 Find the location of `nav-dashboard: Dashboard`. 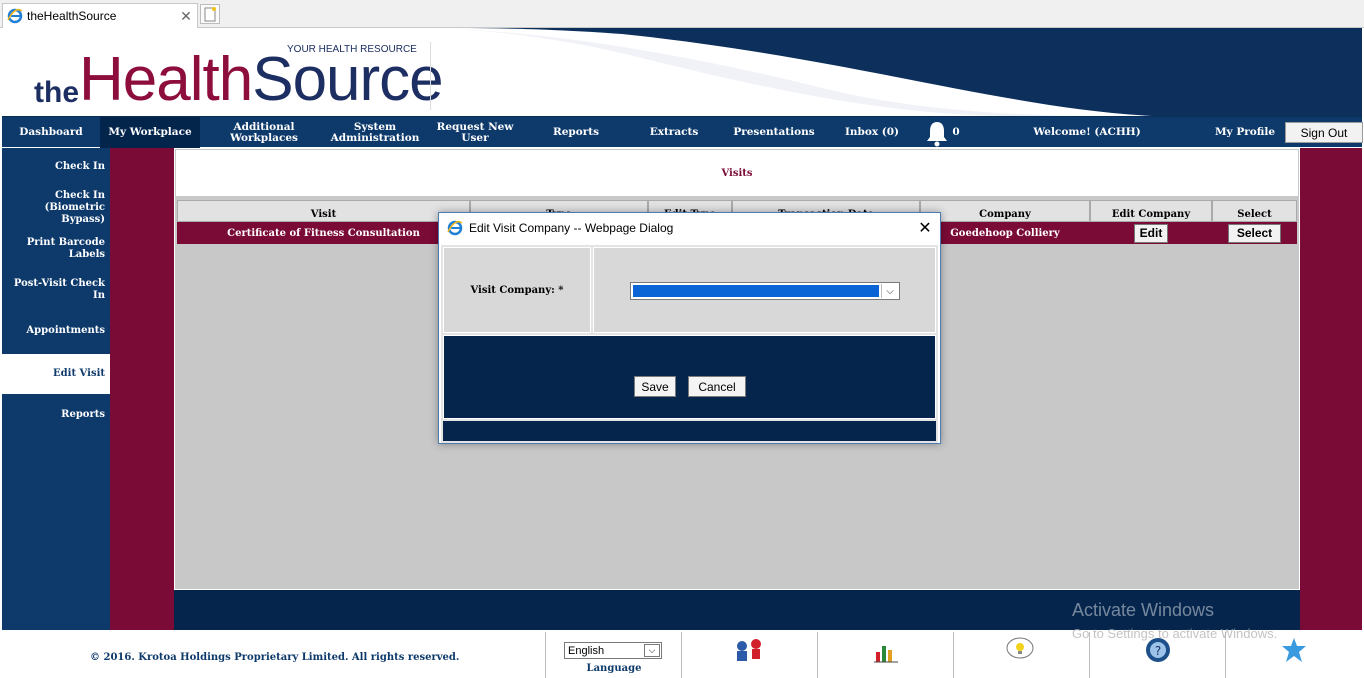

nav-dashboard: Dashboard is located at coordinates (51, 132).